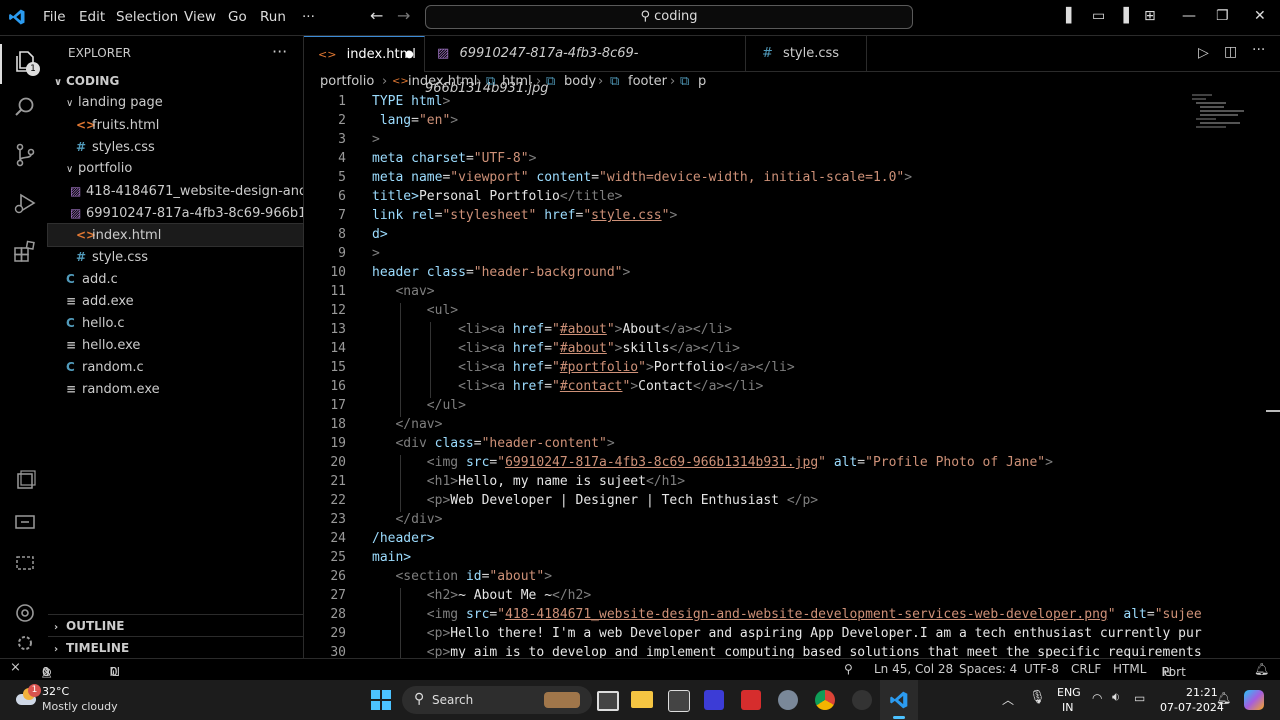  I want to click on tree-file-add-exe: ≡ add.exe, so click(175, 301).